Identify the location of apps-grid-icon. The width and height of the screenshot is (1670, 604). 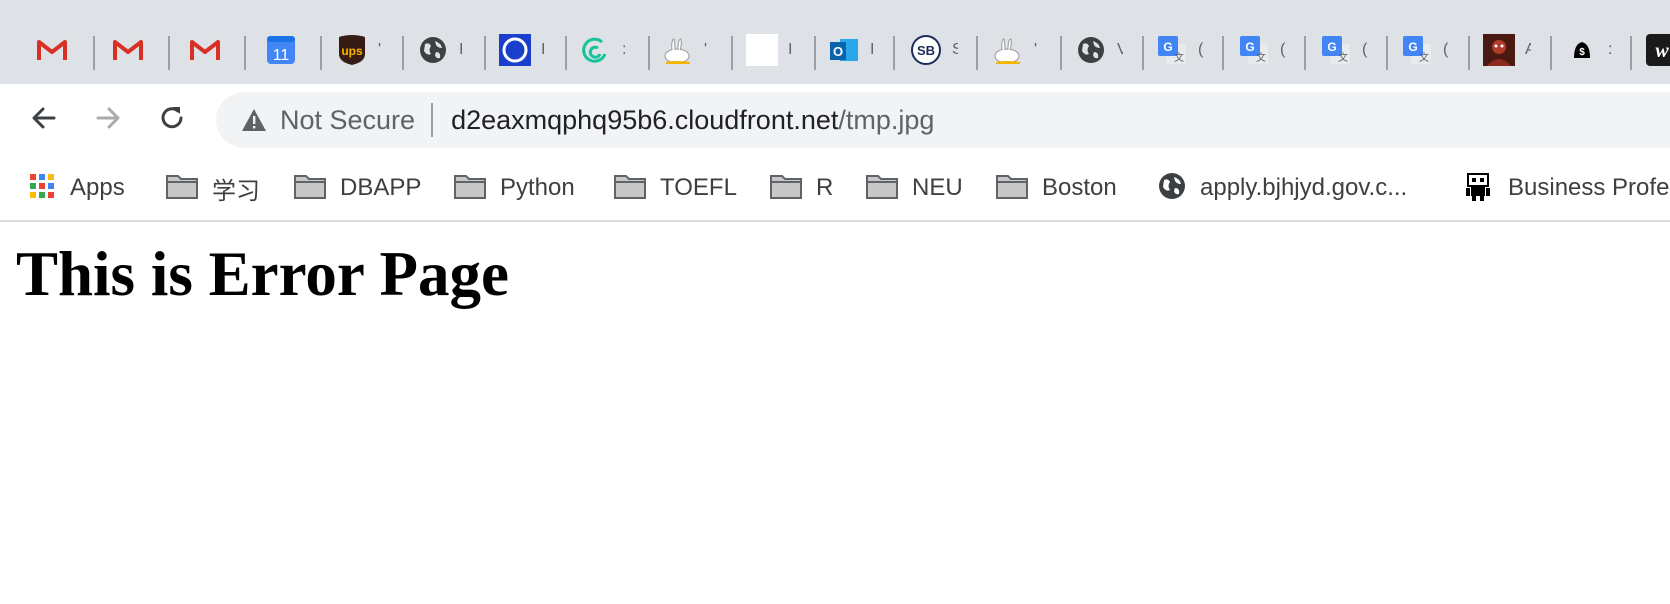
(42, 188).